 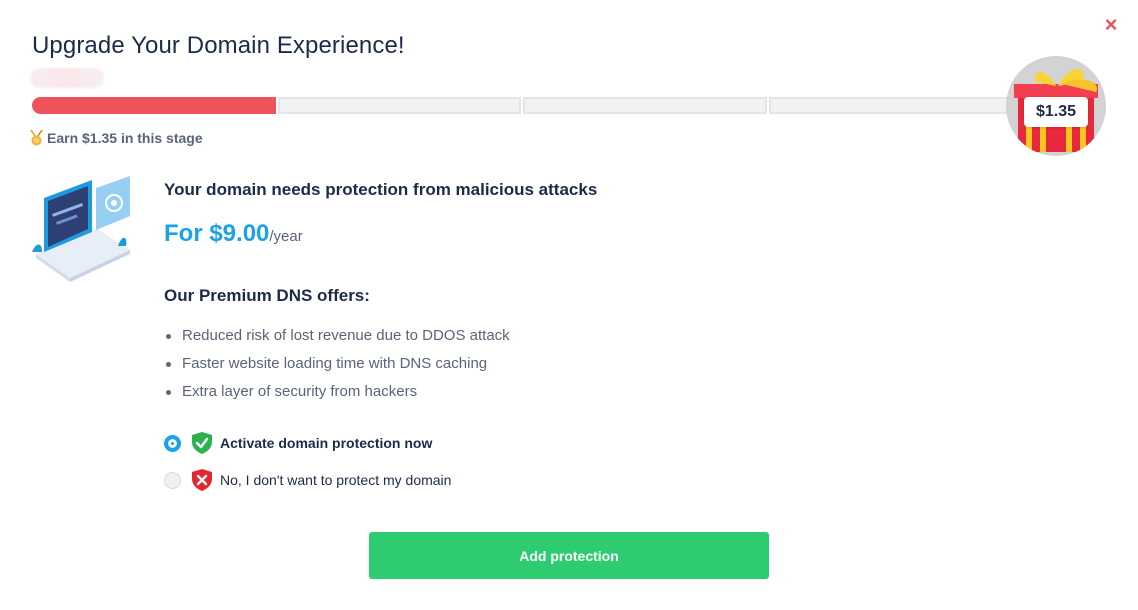 I want to click on option-decline-protection: No, I don't want to protect my domain, so click(x=307, y=480).